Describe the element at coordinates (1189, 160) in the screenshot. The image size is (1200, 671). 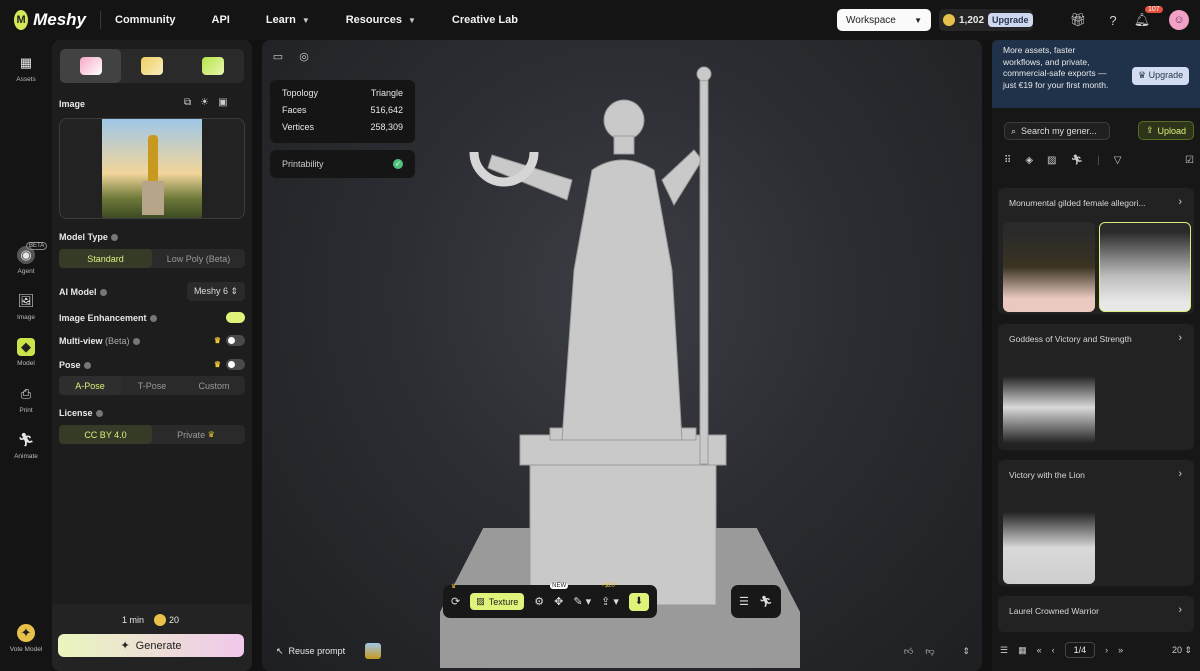
I see `select-icon: ☑` at that location.